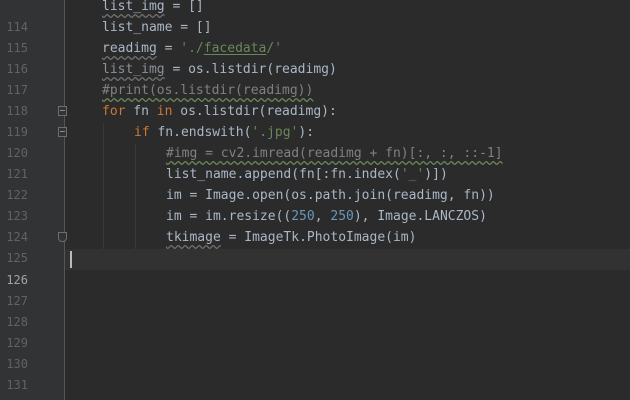  Describe the element at coordinates (315, 120) in the screenshot. I see `code-line: 119 for fn in os.listdir(readimg):` at that location.